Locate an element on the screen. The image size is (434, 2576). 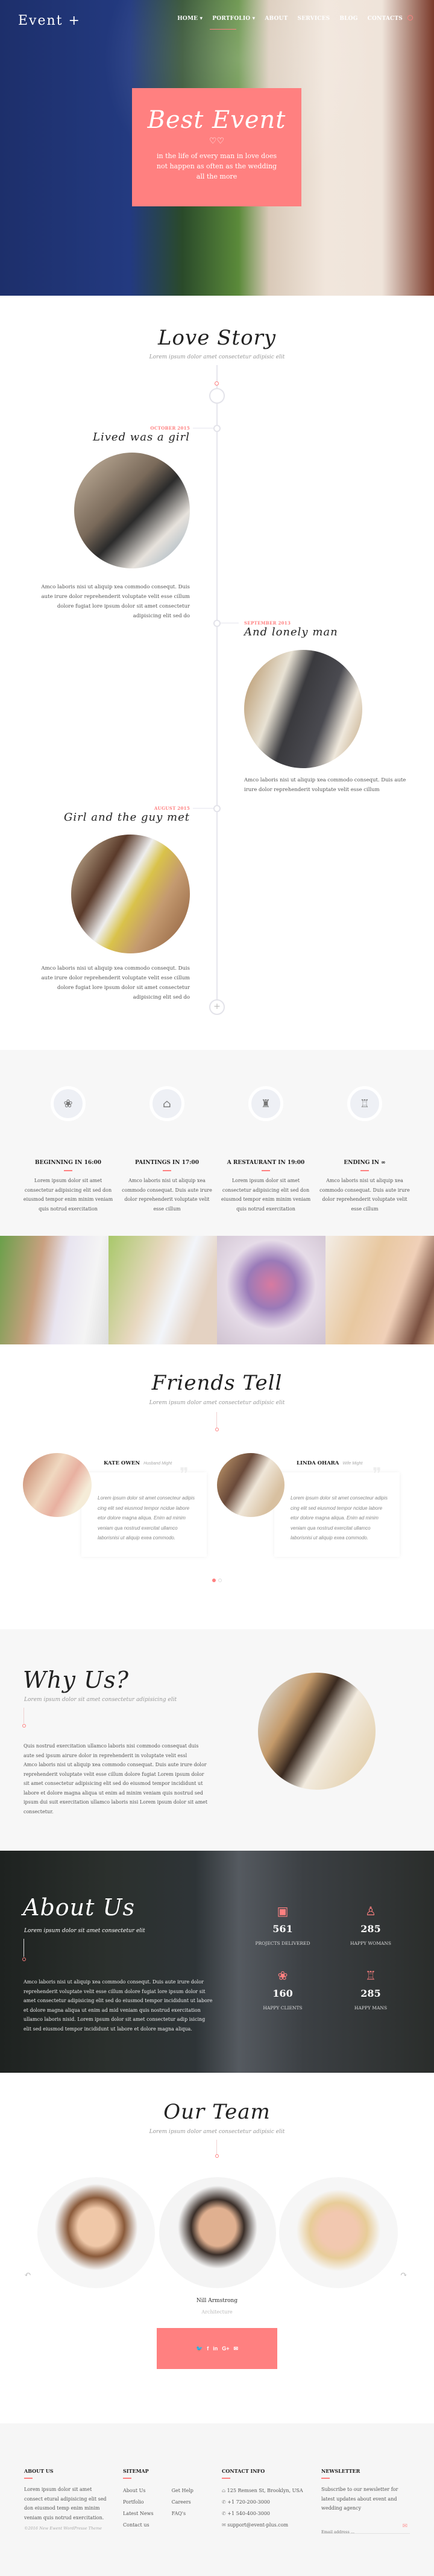
testimonial-author: KATE OWEN Husband Might is located at coordinates (138, 1461).